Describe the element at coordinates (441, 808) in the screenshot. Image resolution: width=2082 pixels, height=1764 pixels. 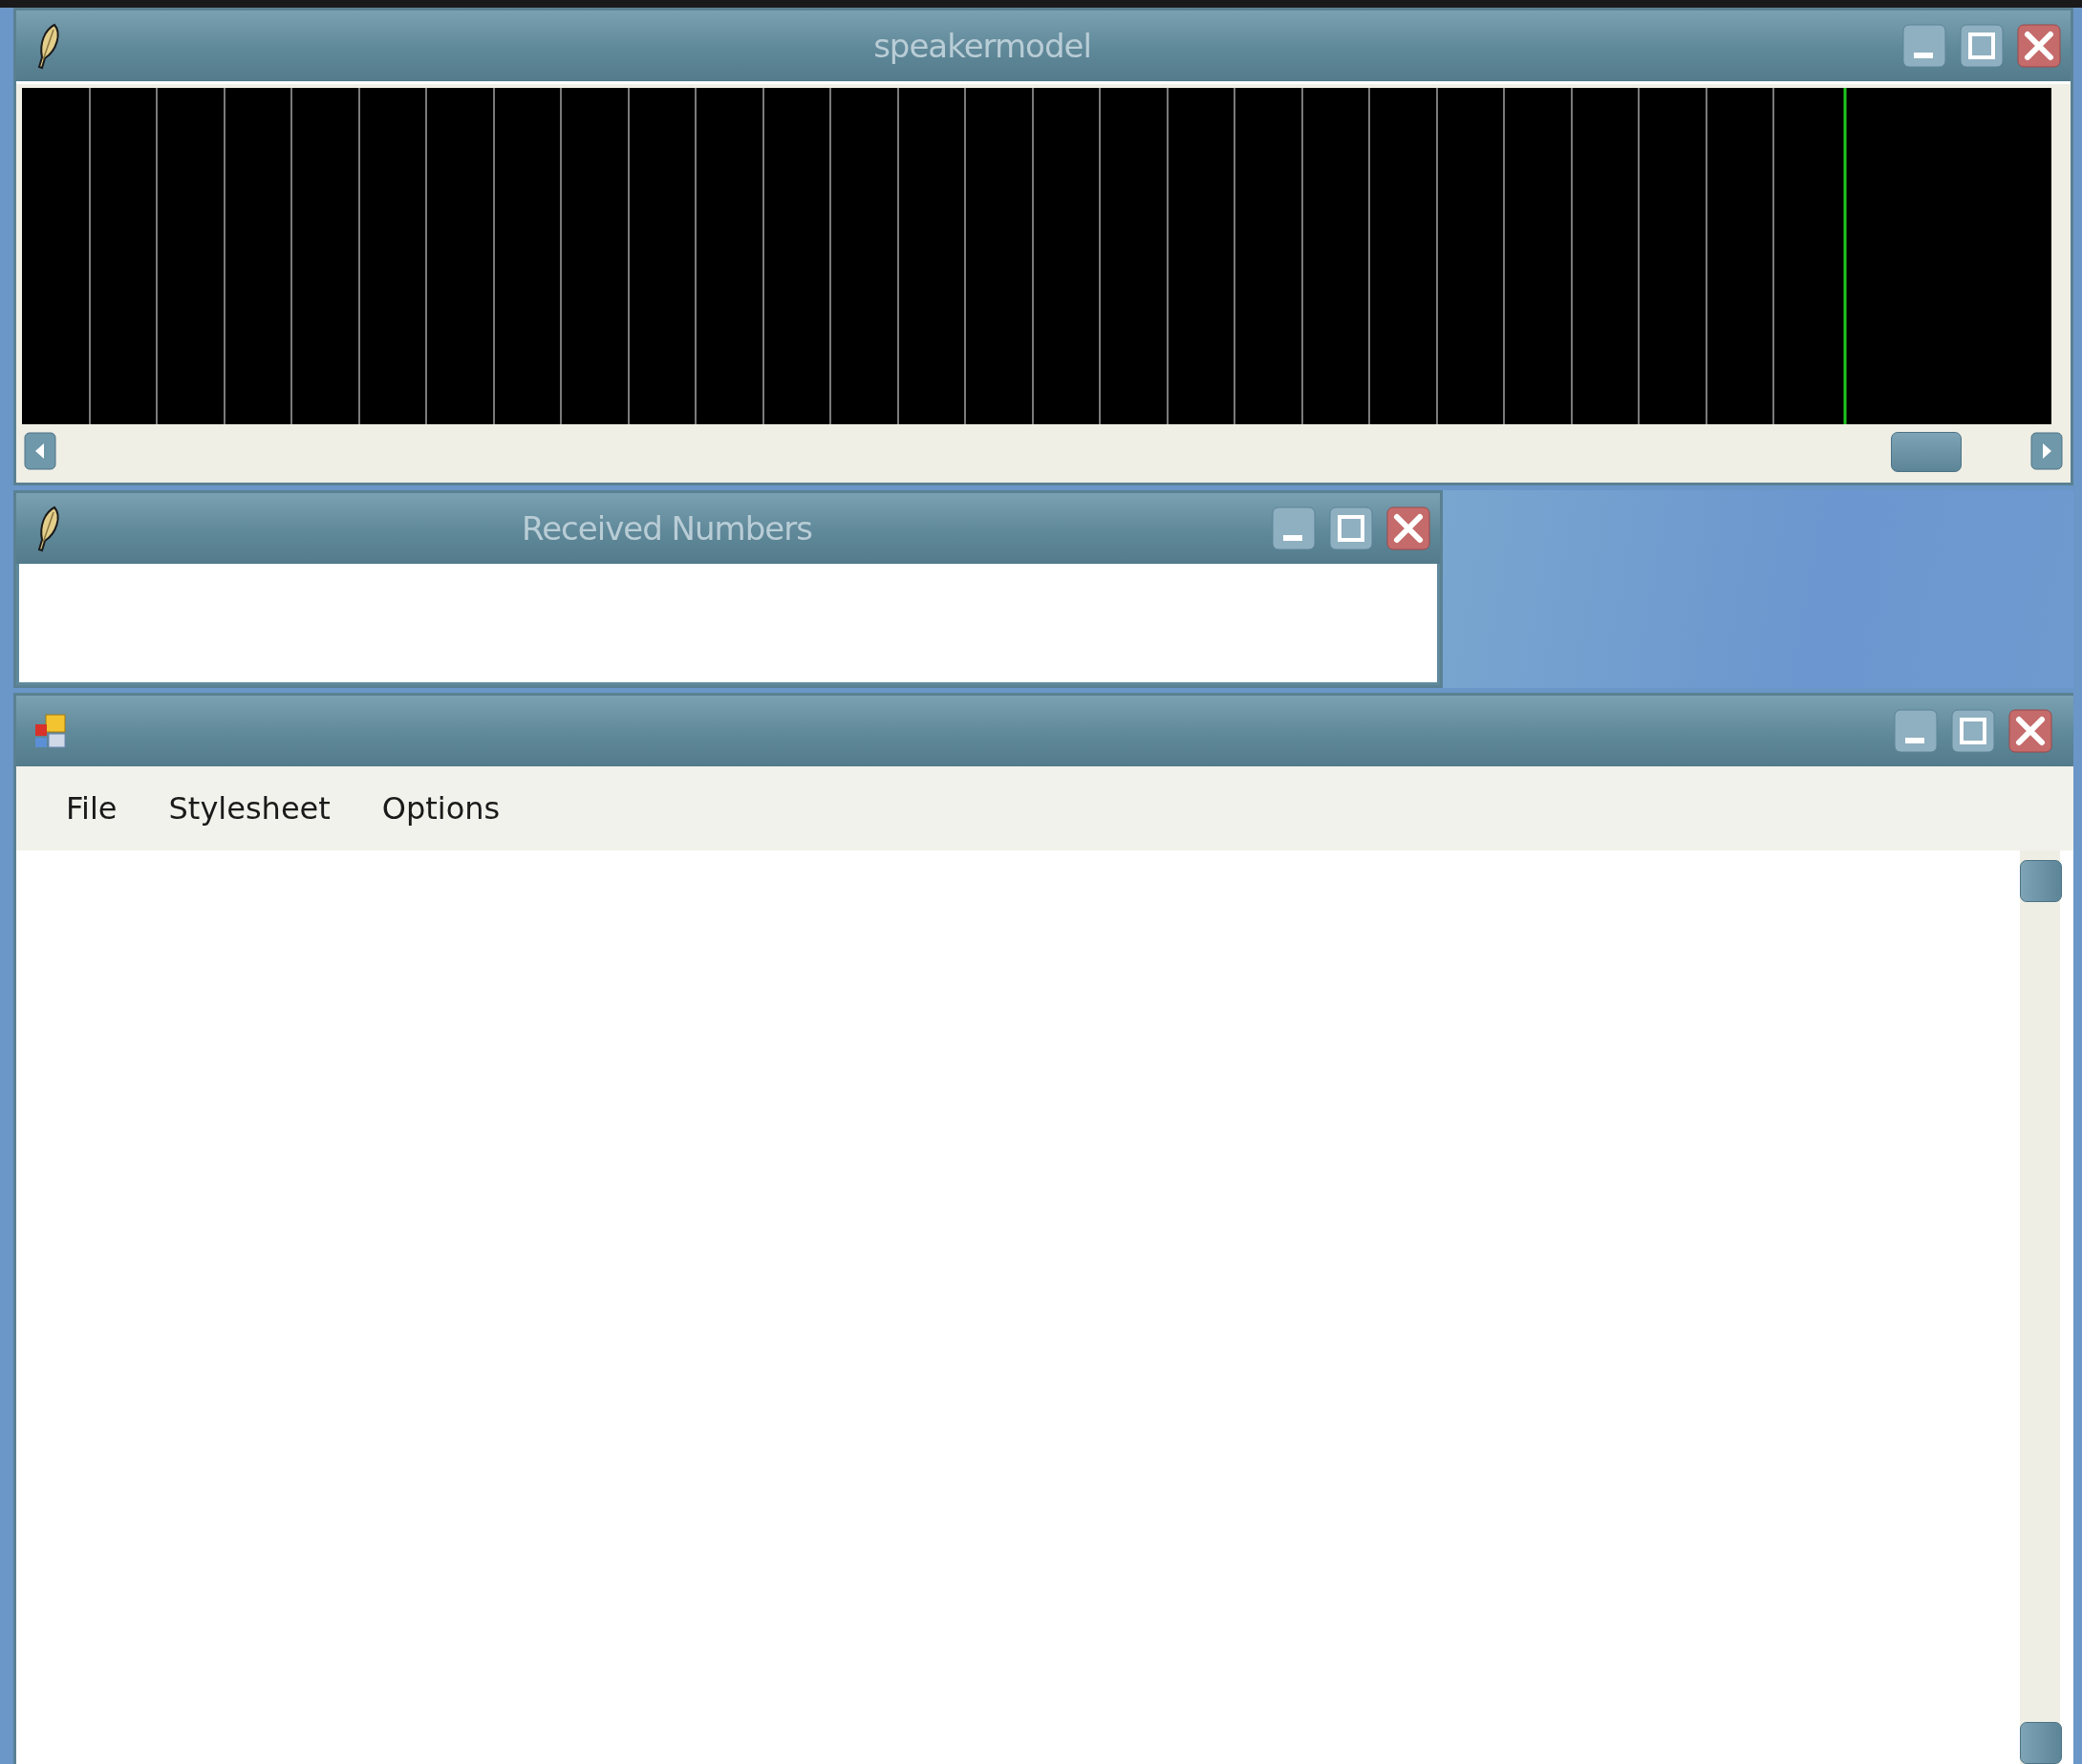
I see `menu-item: Options` at that location.